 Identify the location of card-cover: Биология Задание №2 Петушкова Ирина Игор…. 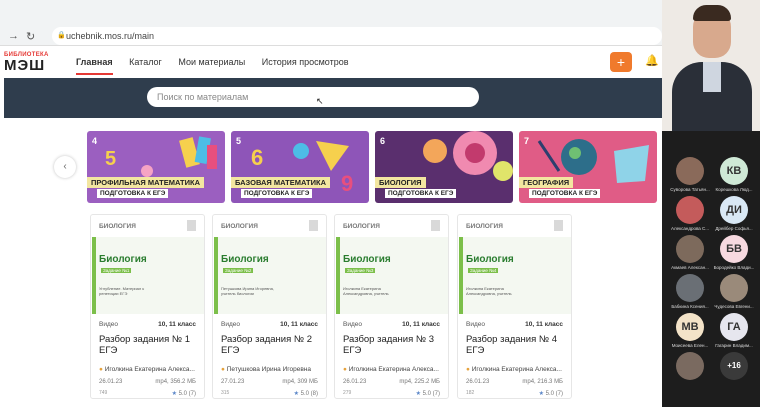
(270, 275).